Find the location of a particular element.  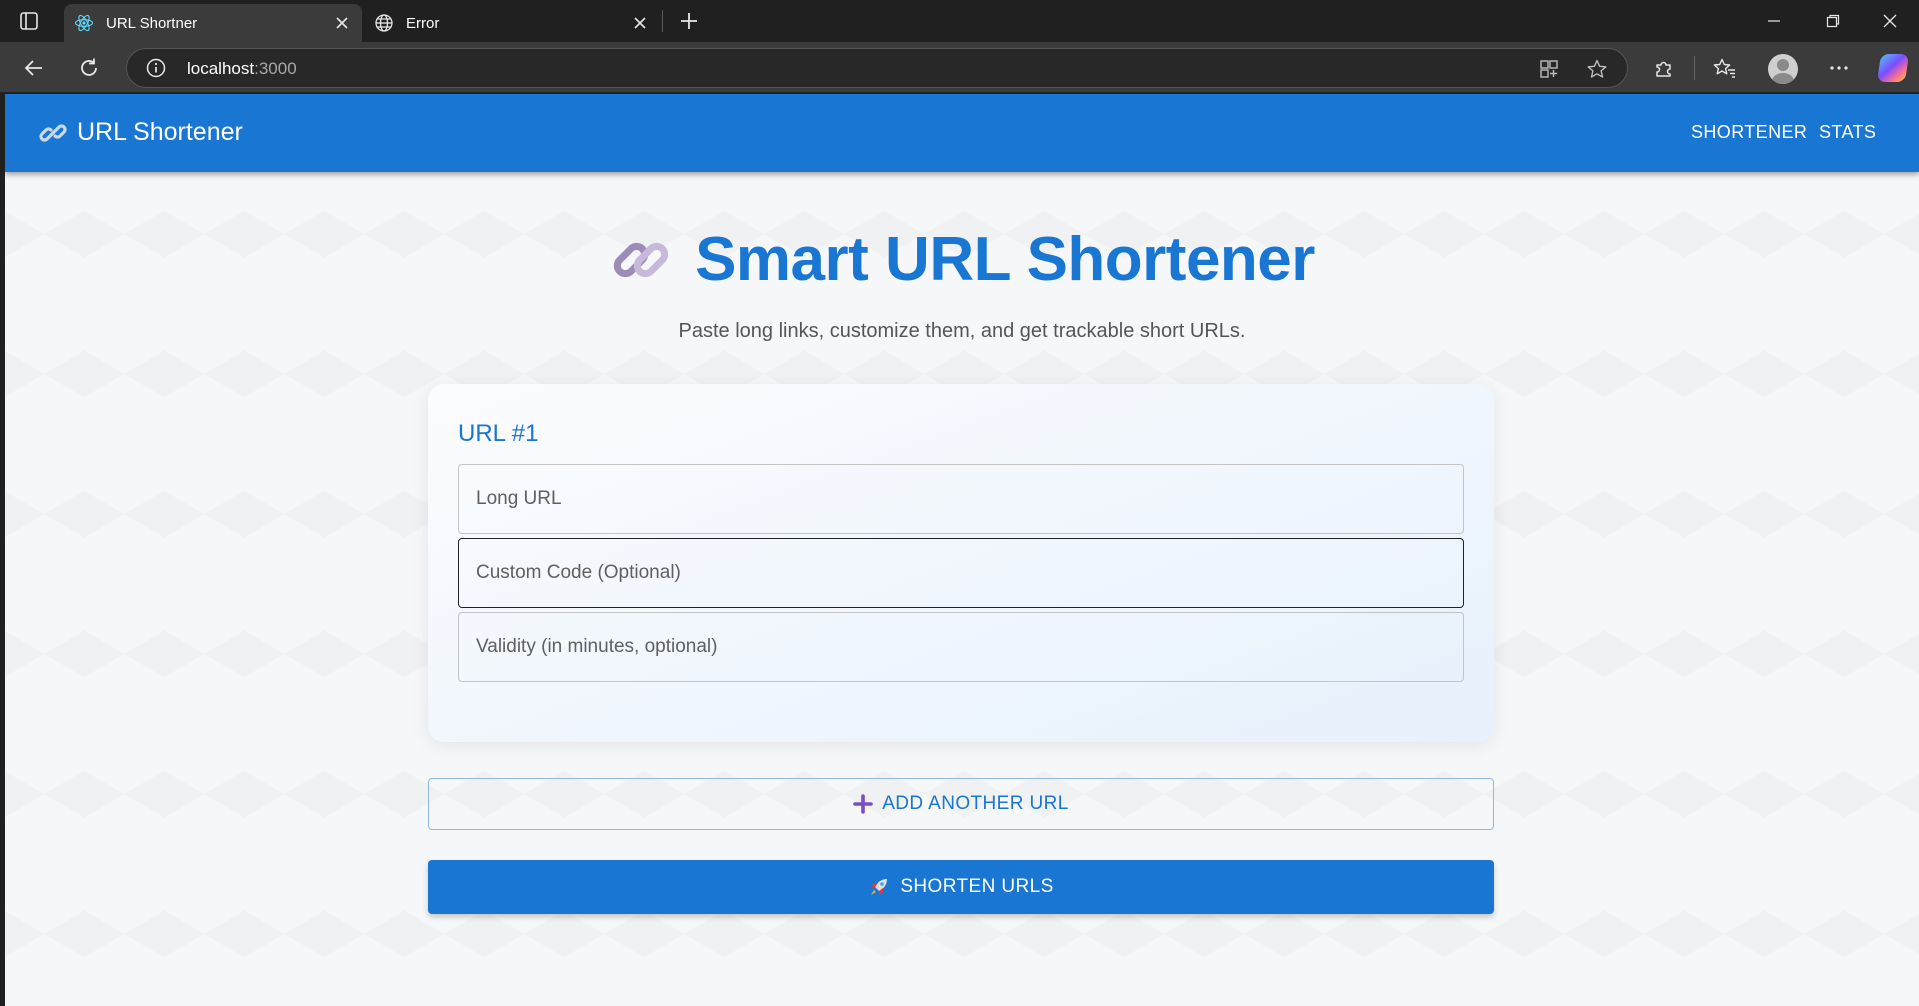

toolbar-divider is located at coordinates (1694, 68).